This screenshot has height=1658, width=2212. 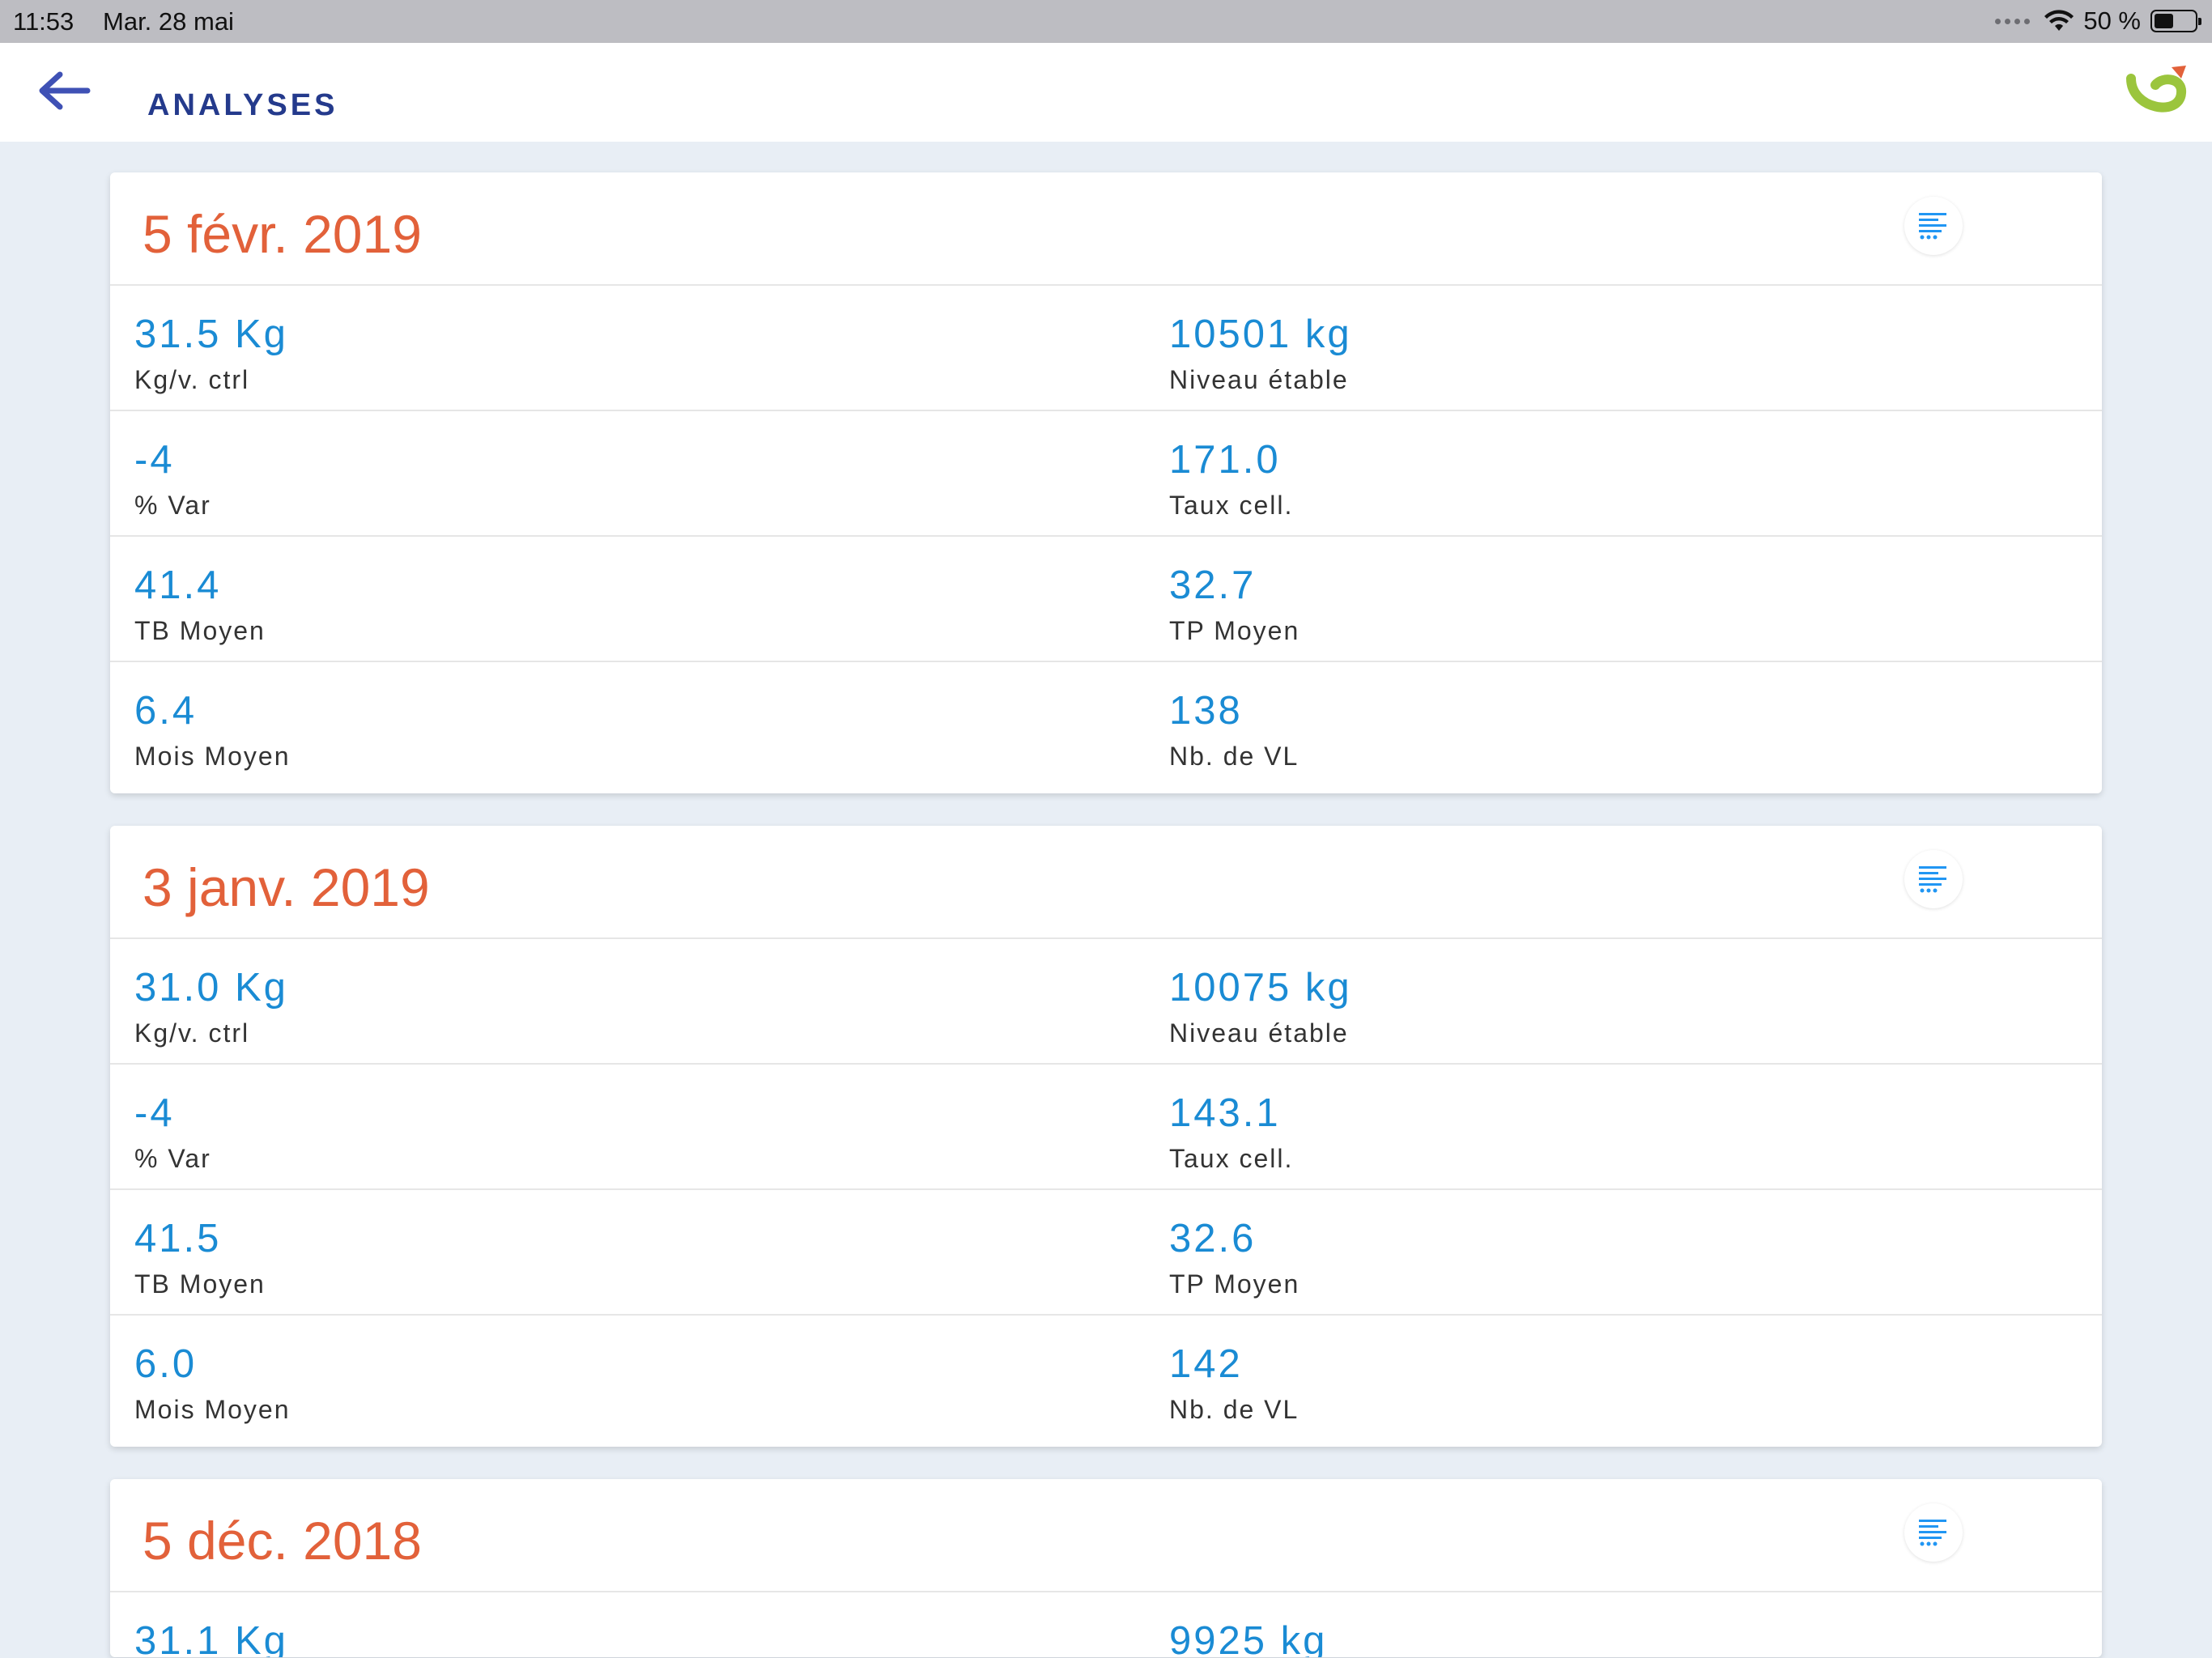 I want to click on metric-cell: 10075 kg Niveau étable, so click(x=1624, y=1001).